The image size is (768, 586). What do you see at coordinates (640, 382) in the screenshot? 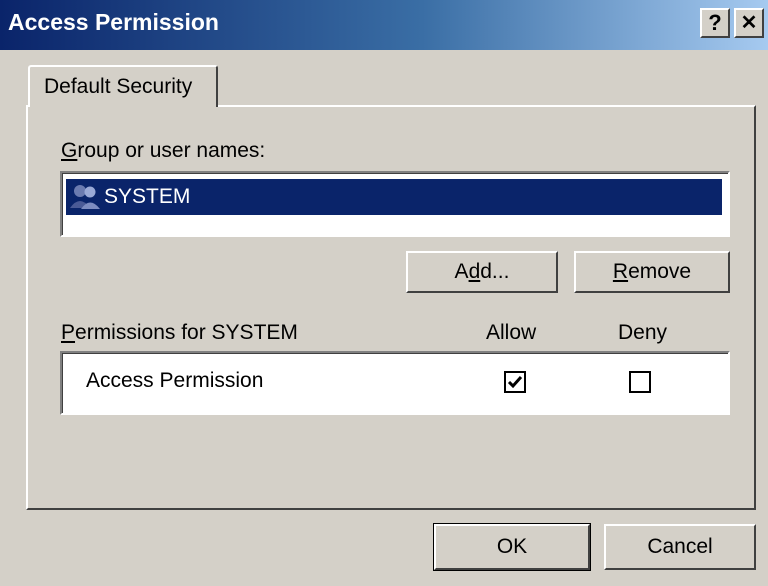
I see `deny-checkbox` at bounding box center [640, 382].